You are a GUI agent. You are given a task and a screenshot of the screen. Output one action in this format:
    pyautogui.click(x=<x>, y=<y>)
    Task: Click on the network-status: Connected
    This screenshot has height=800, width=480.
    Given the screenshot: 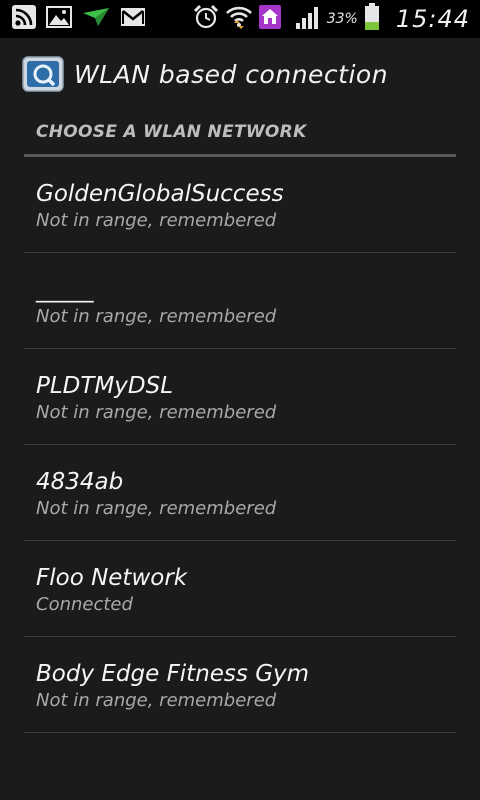 What is the action you would take?
    pyautogui.click(x=84, y=604)
    